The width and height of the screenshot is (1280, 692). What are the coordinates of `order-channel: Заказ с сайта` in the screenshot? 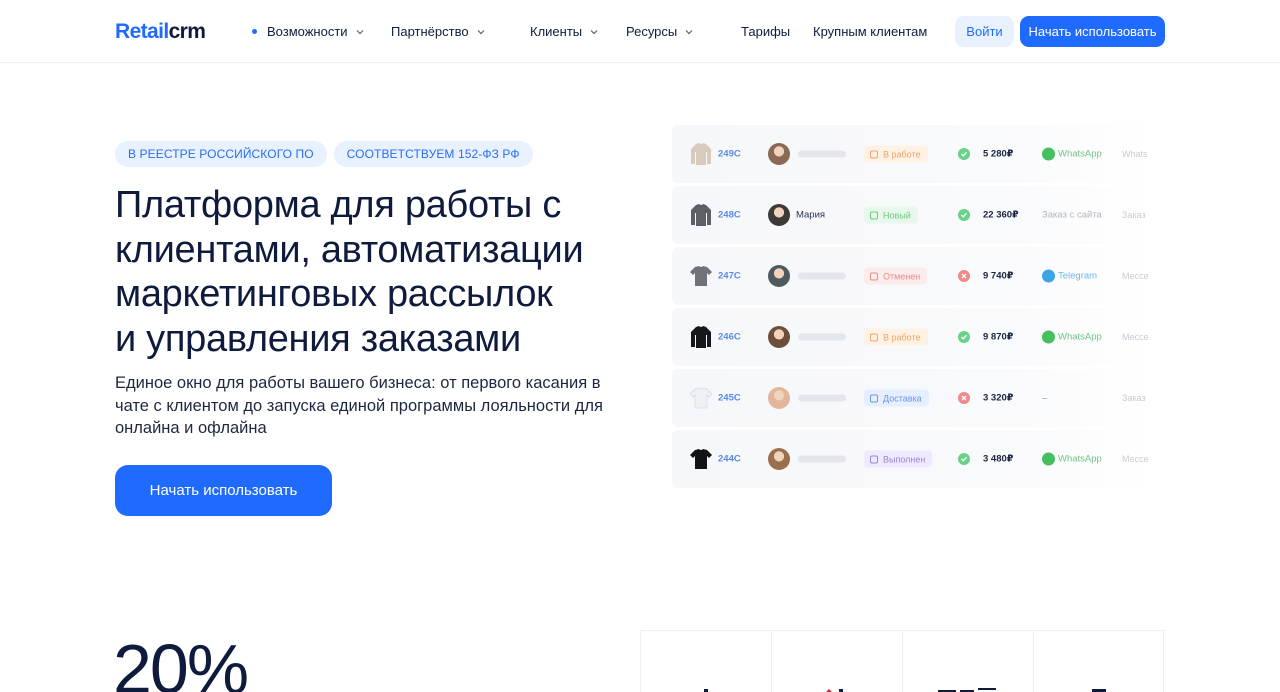 It's located at (1072, 215).